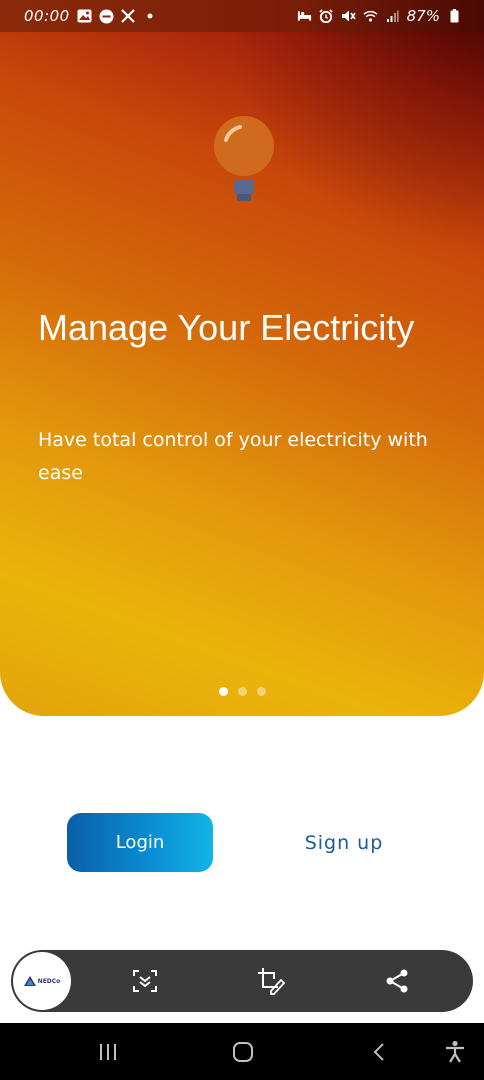 This screenshot has height=1080, width=484. I want to click on status-right: 87%, so click(379, 16).